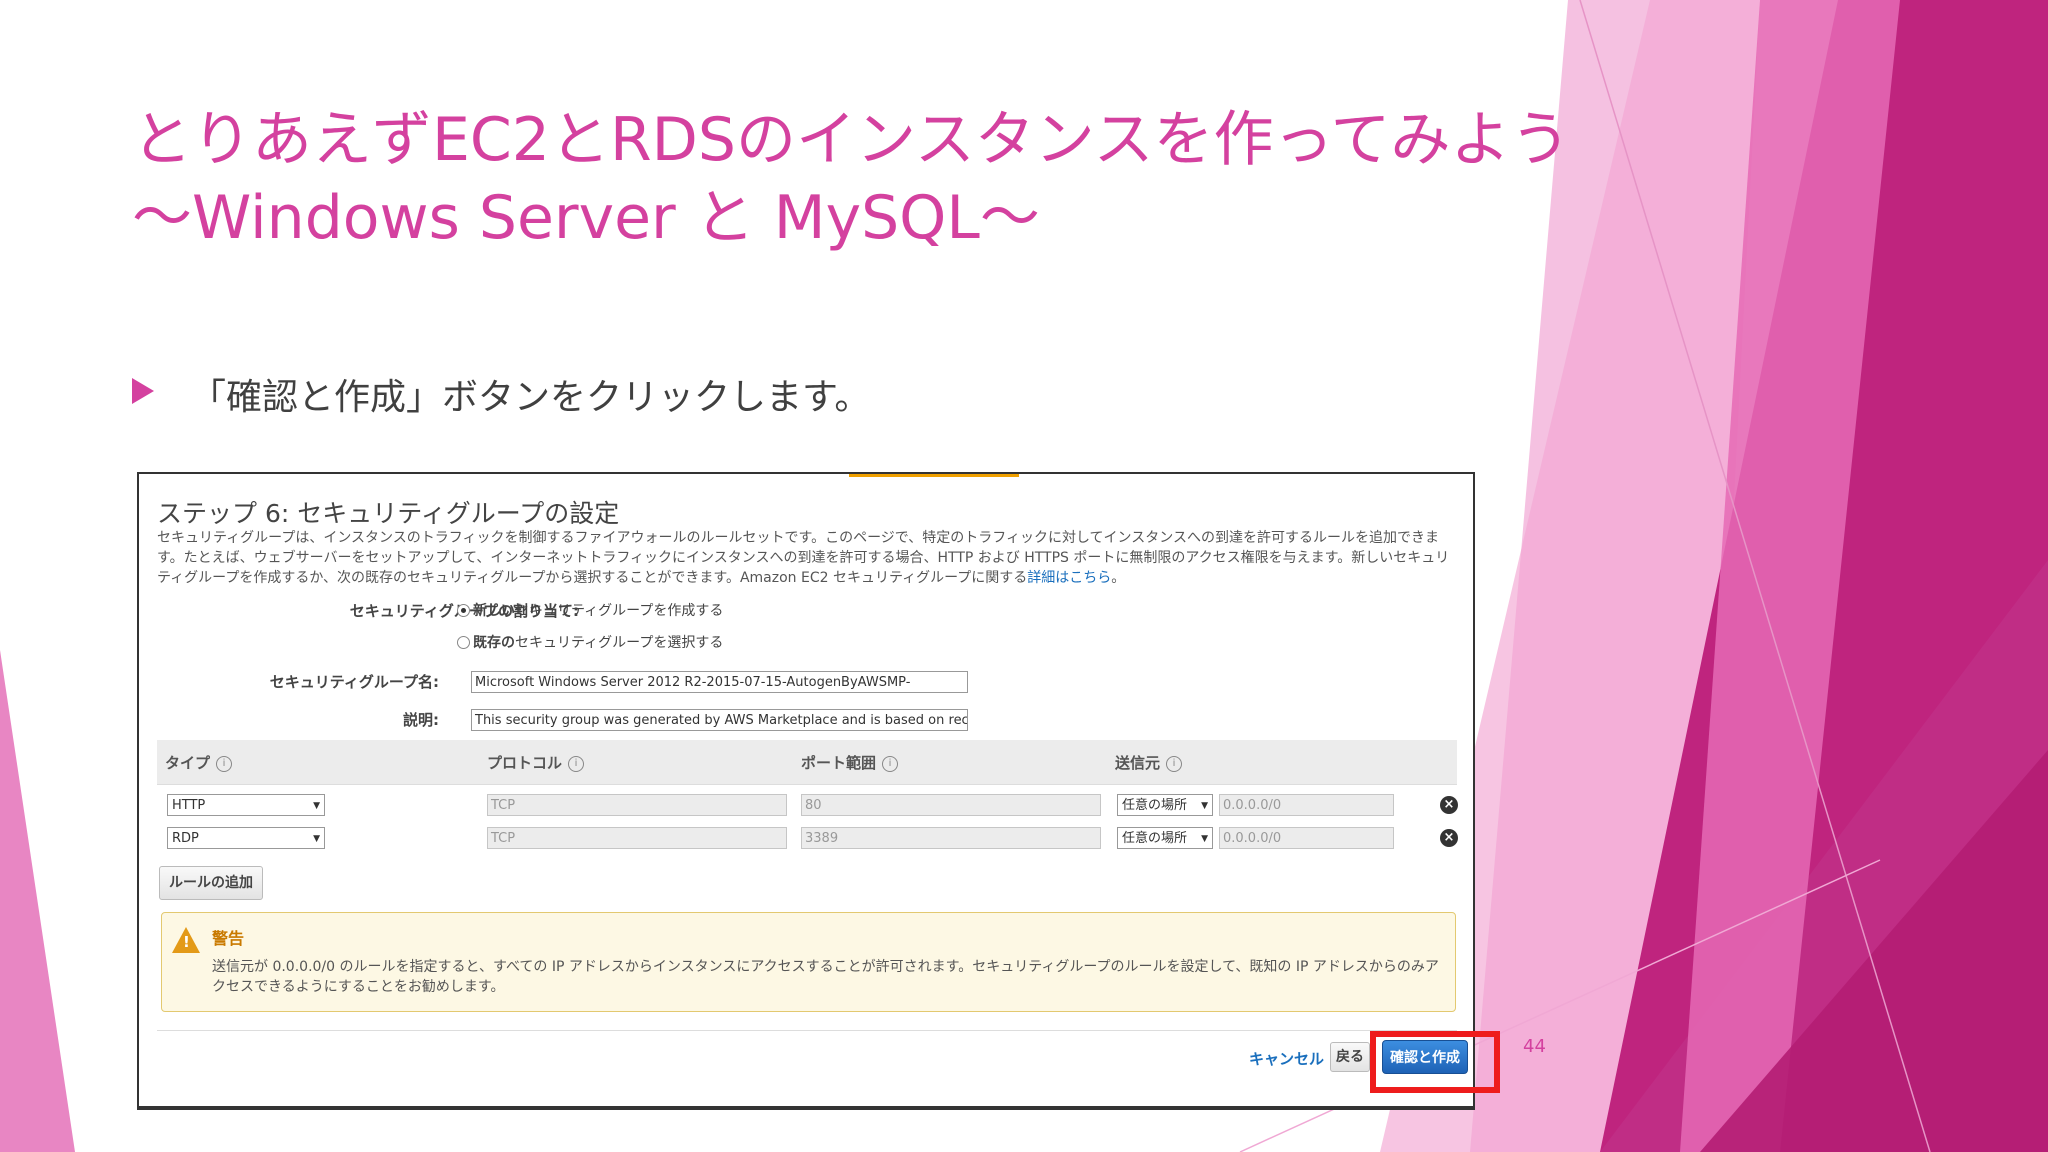 The image size is (2048, 1152). I want to click on highlight-box, so click(1435, 1062).